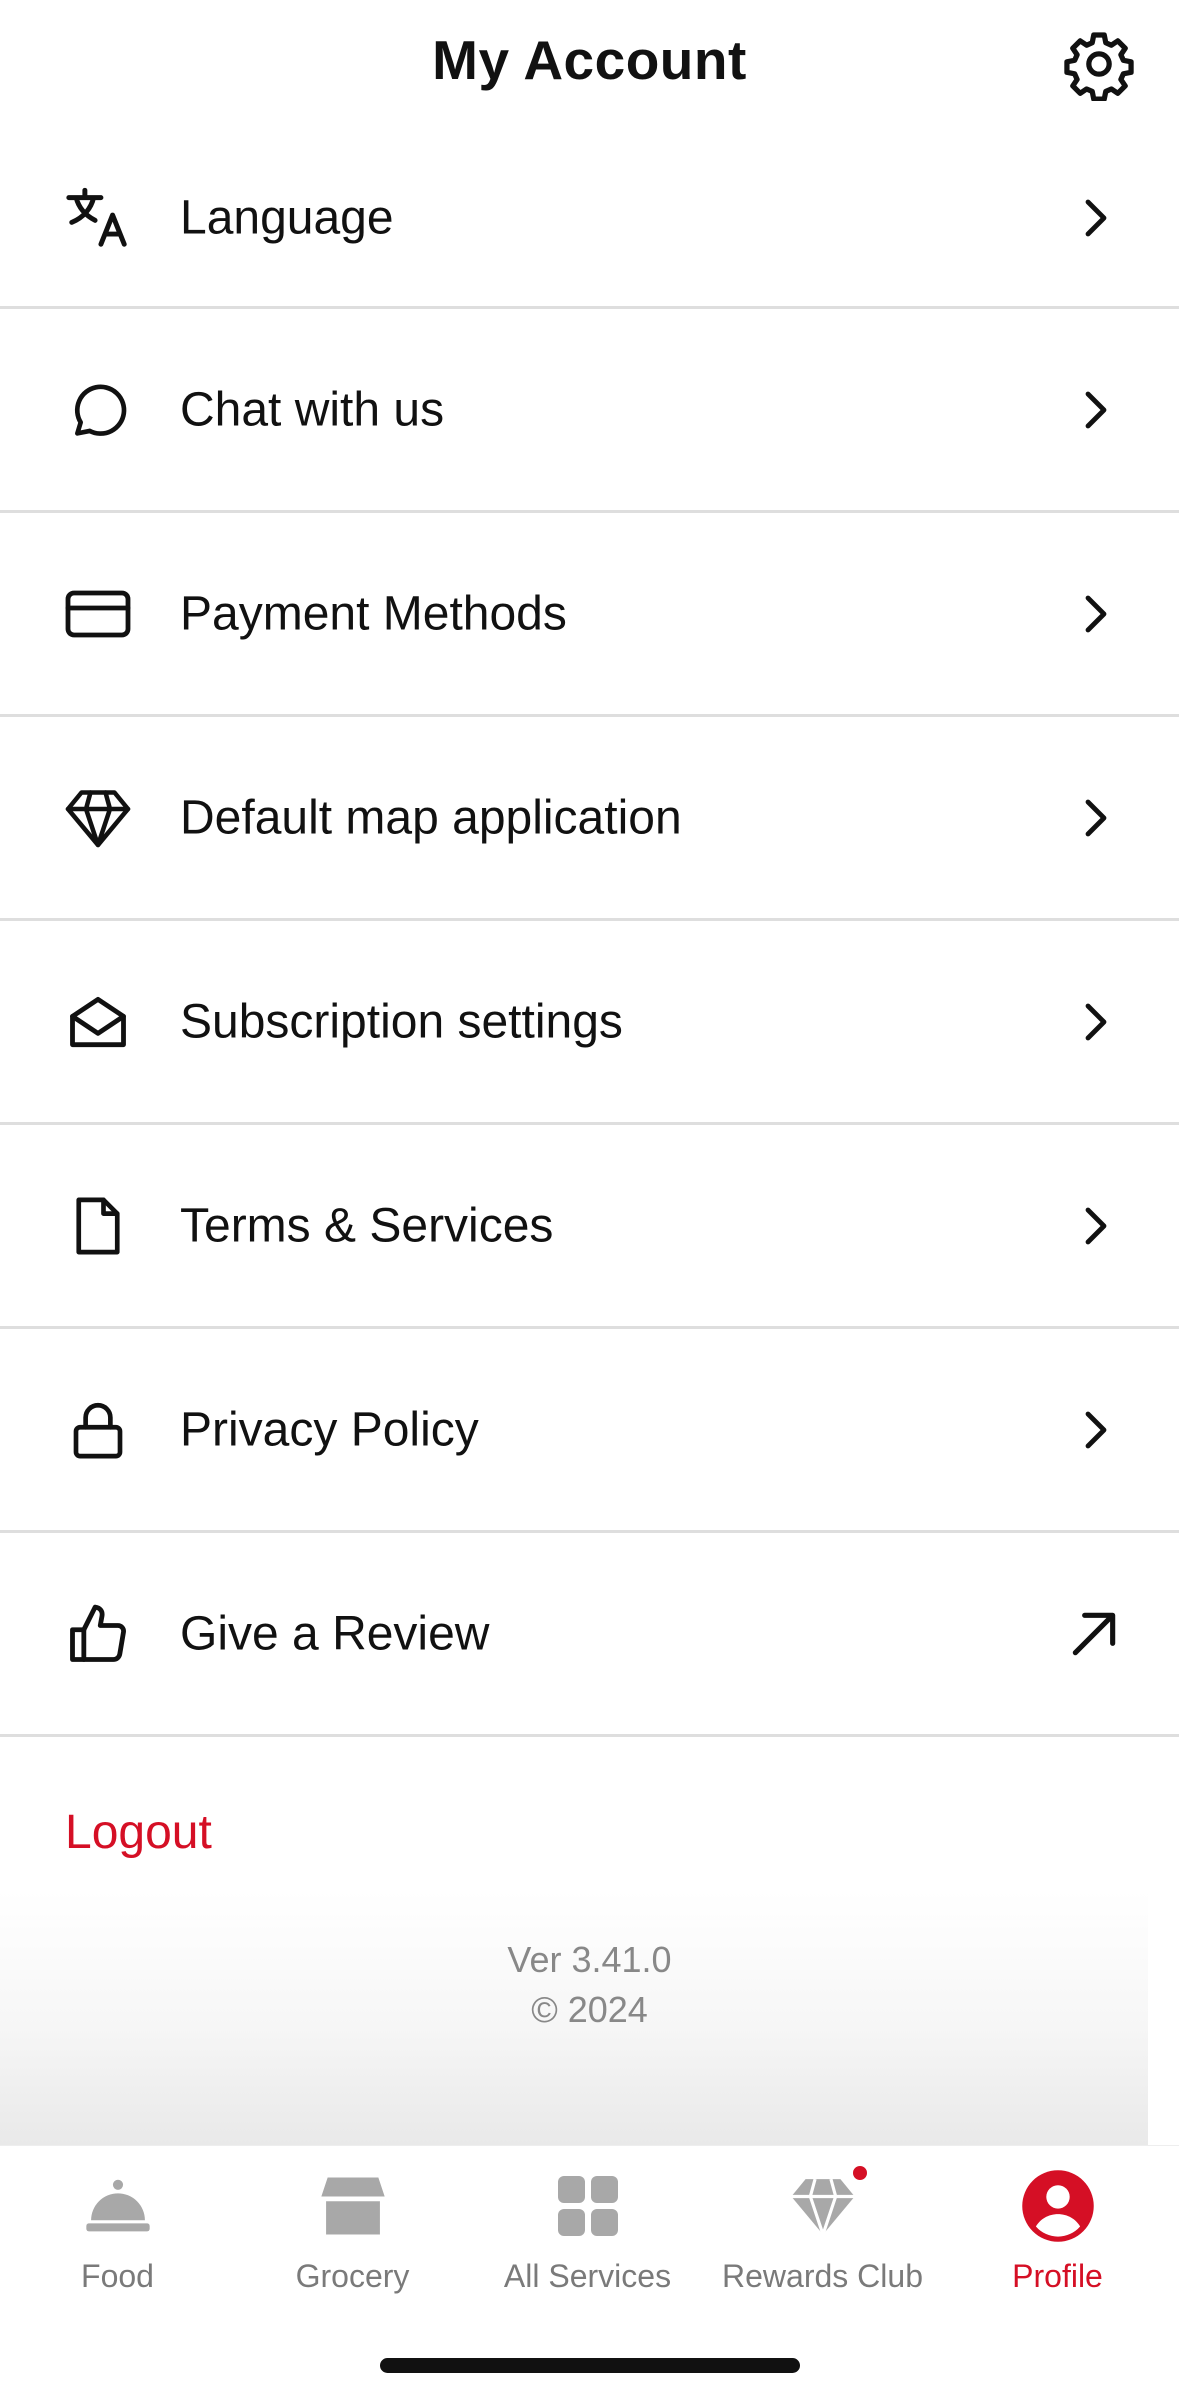 The width and height of the screenshot is (1179, 2397). What do you see at coordinates (98, 218) in the screenshot?
I see `translate-icon` at bounding box center [98, 218].